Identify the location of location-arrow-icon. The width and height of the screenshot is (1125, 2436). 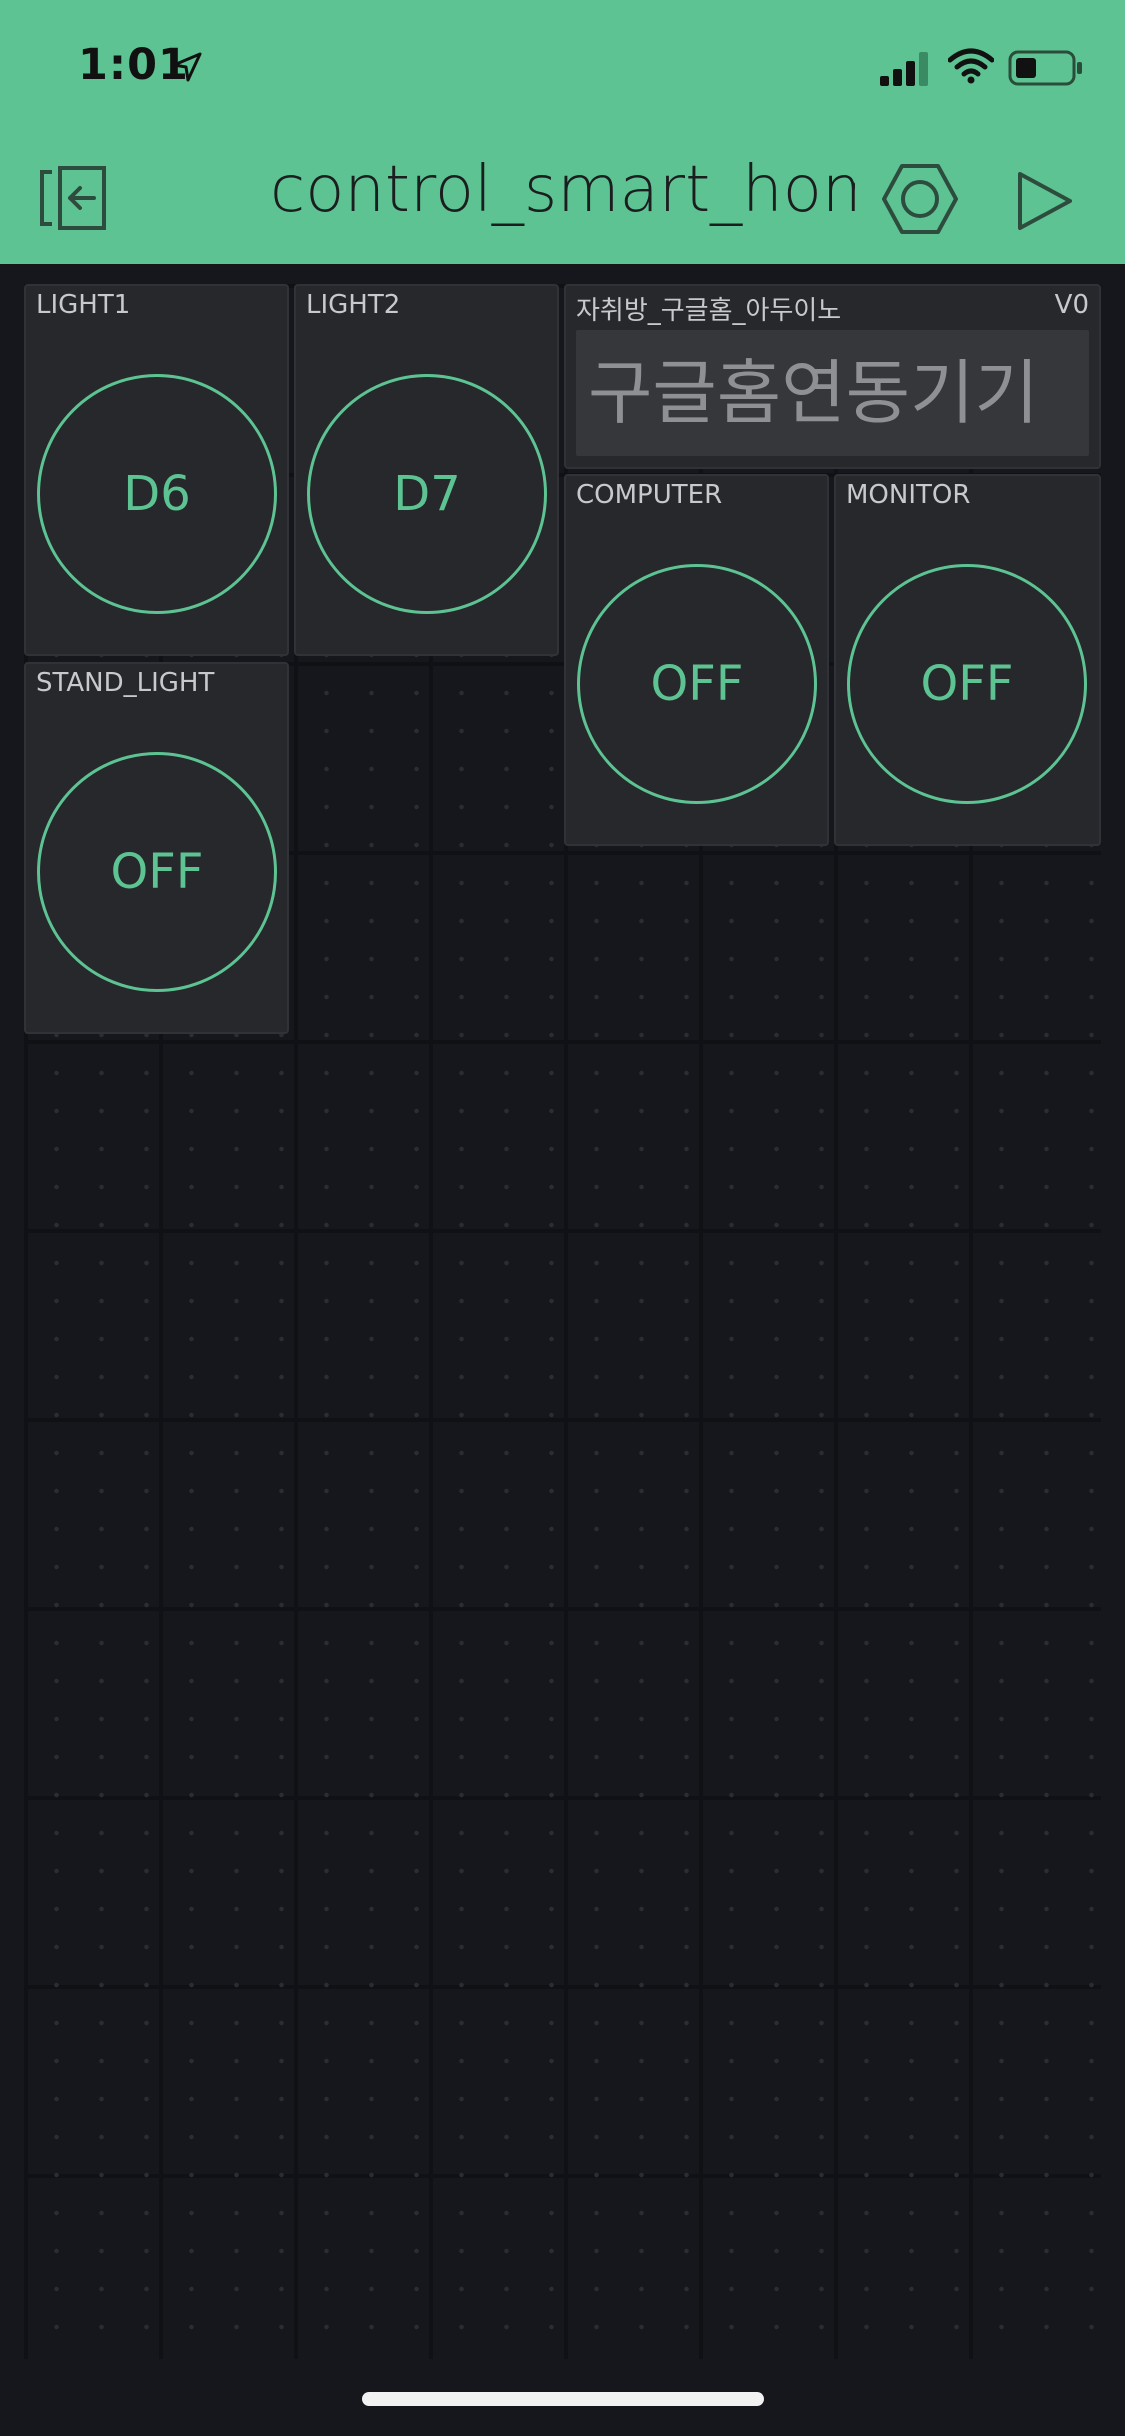
(187, 67).